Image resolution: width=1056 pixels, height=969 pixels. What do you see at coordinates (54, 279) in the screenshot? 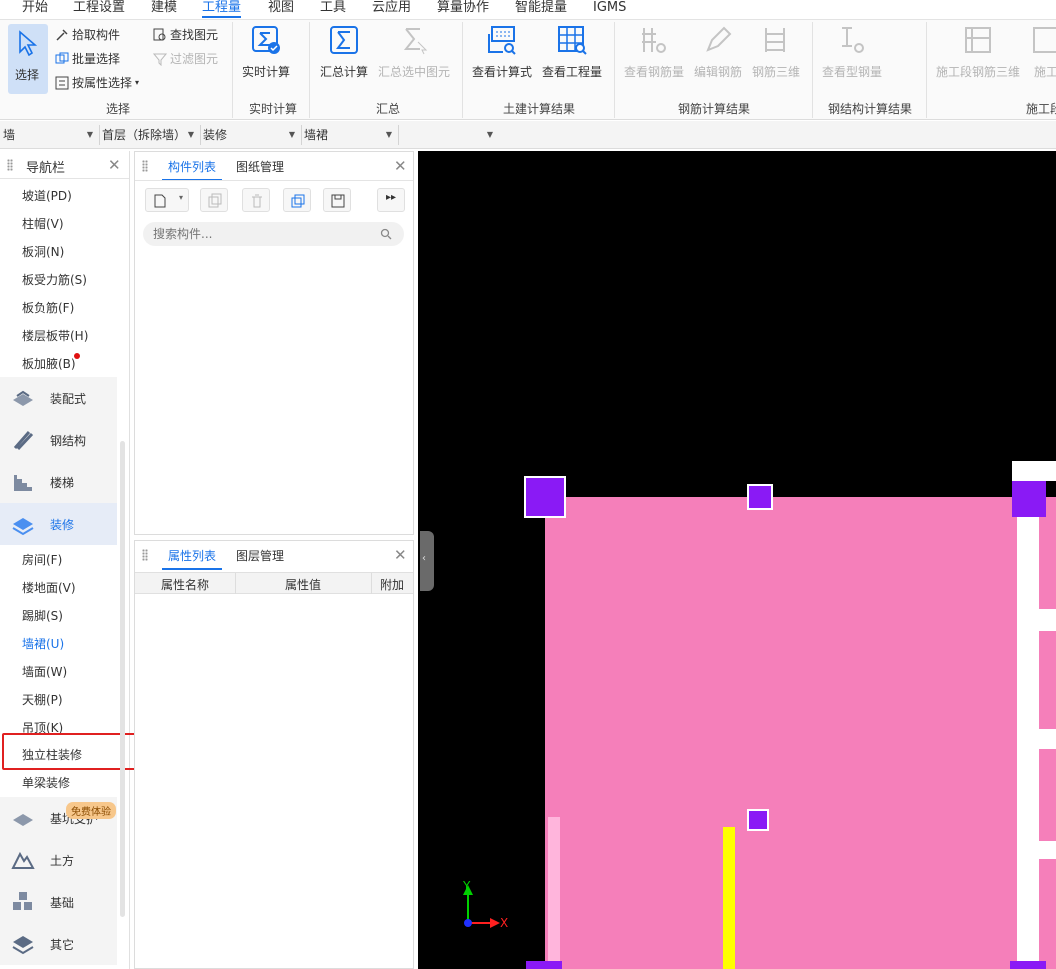
I see `nav-item-slab-rebar: 板受力筋(S)` at bounding box center [54, 279].